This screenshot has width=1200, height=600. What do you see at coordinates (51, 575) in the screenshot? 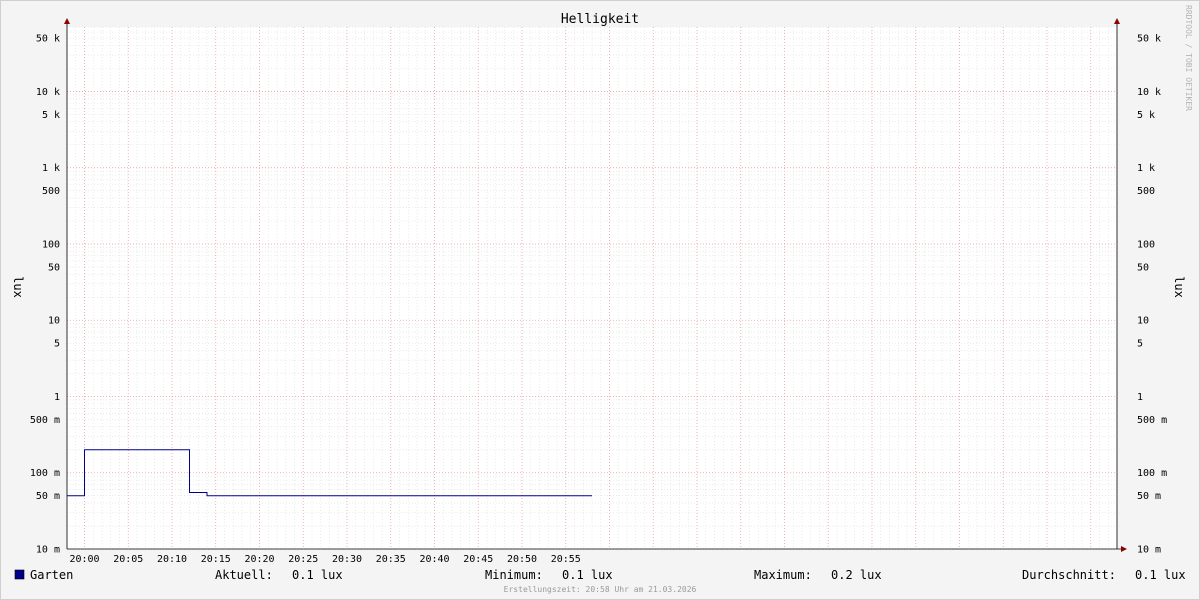
I see `legend-series-name: Garten` at bounding box center [51, 575].